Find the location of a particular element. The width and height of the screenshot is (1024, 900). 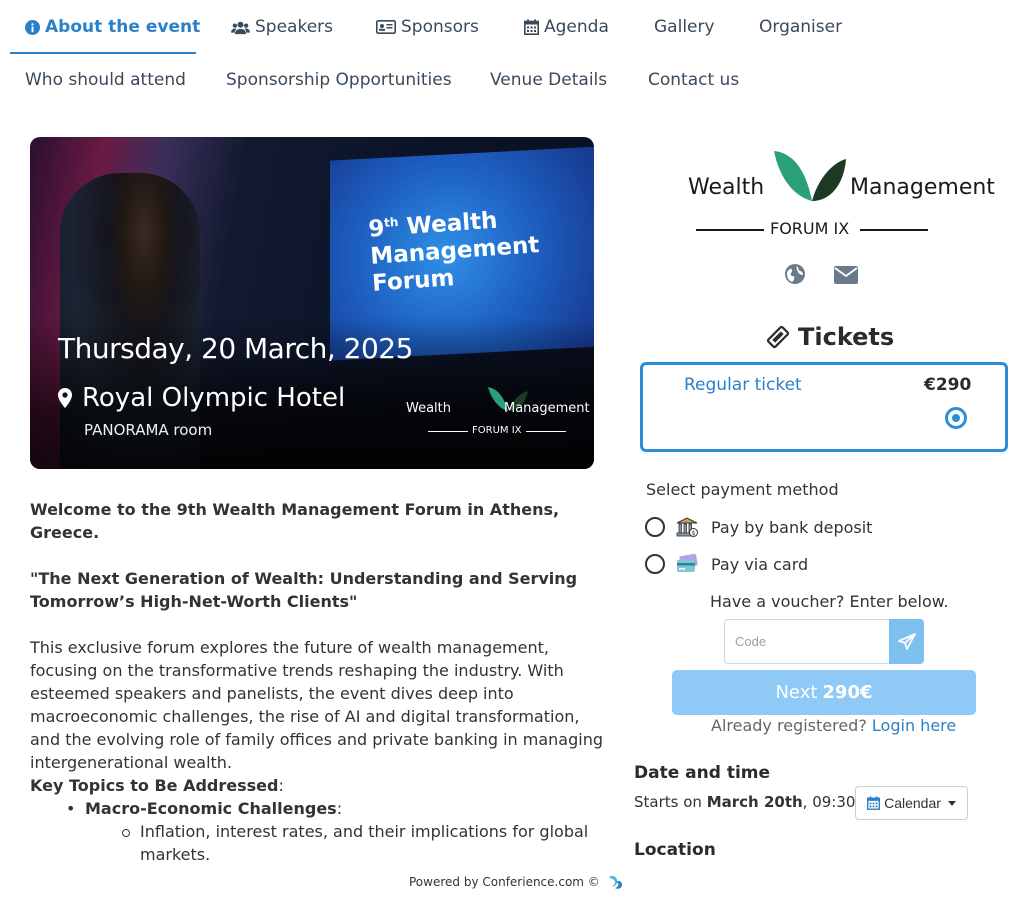

calendar-button-label: Calendar is located at coordinates (912, 803).